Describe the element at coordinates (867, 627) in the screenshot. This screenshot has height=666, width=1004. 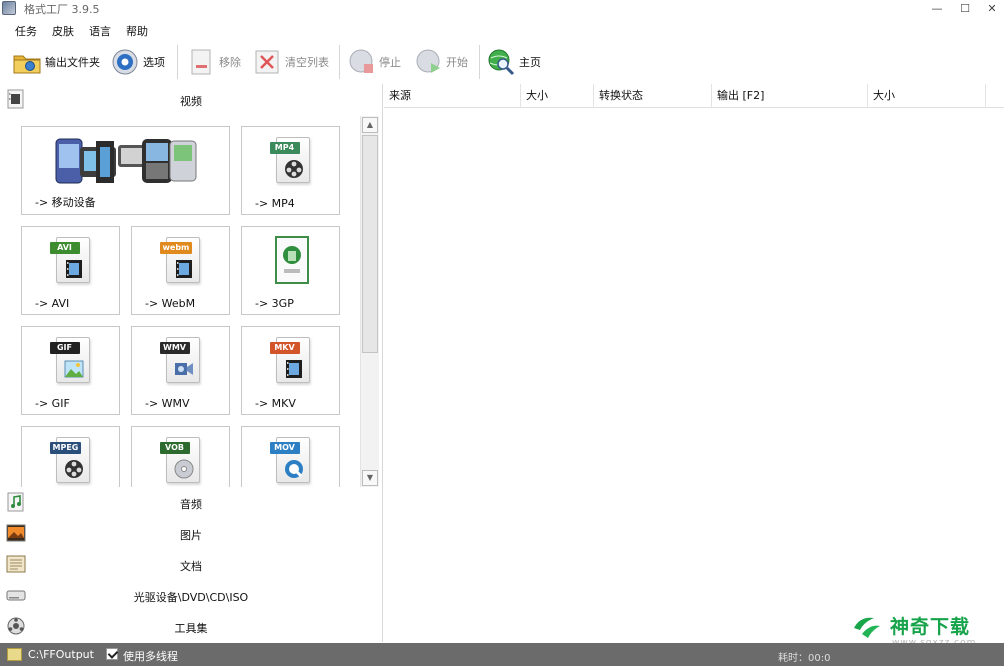
I see `leaf-logo-icon` at that location.